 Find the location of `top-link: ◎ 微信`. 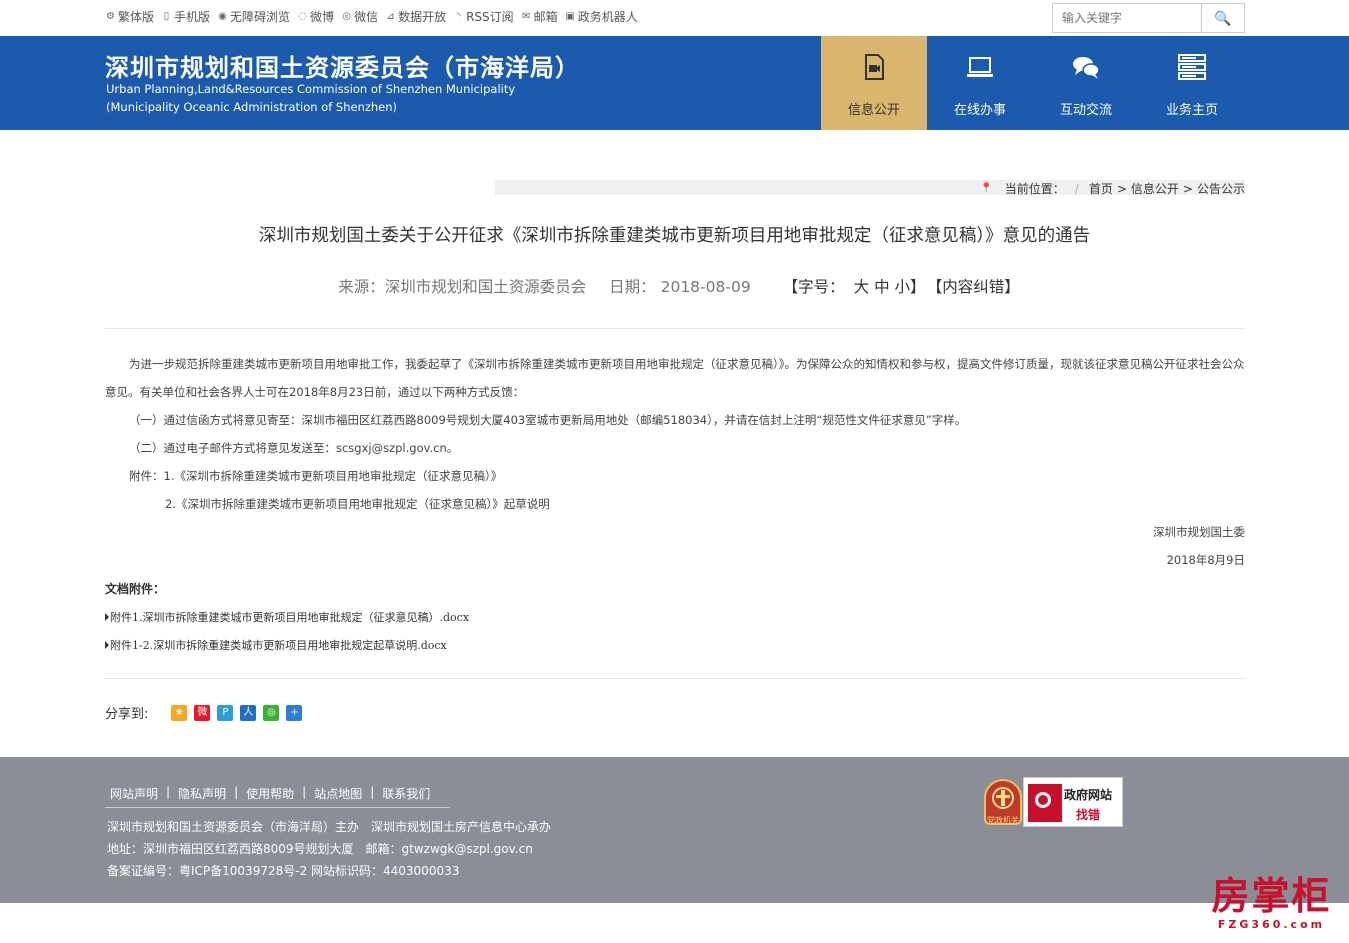

top-link: ◎ 微信 is located at coordinates (359, 16).